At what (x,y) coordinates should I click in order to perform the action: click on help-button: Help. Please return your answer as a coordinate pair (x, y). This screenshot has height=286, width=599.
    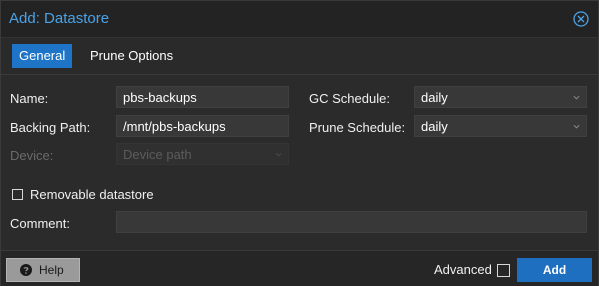
    Looking at the image, I should click on (43, 270).